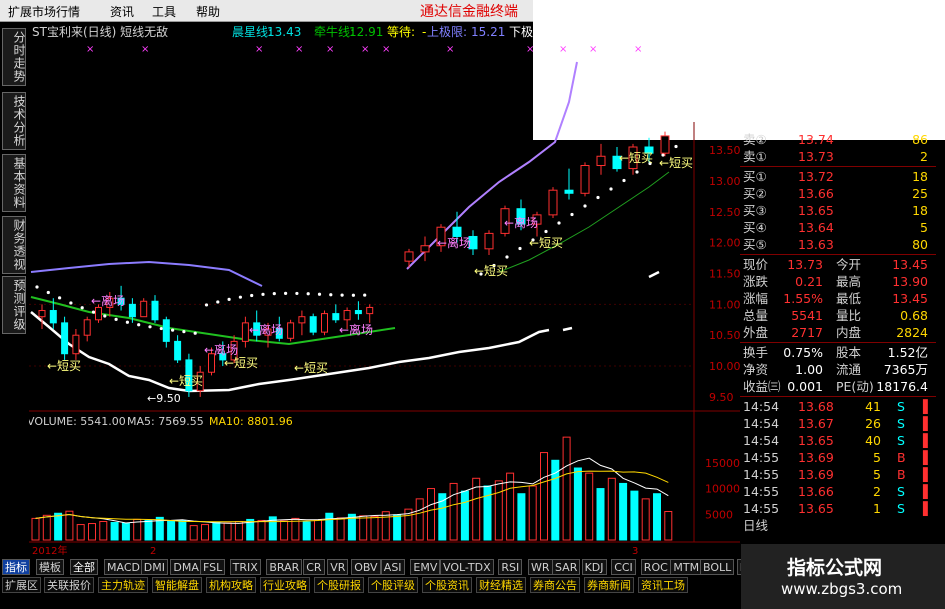 The image size is (945, 609). What do you see at coordinates (877, 457) in the screenshot?
I see `tick-volume: 5` at bounding box center [877, 457].